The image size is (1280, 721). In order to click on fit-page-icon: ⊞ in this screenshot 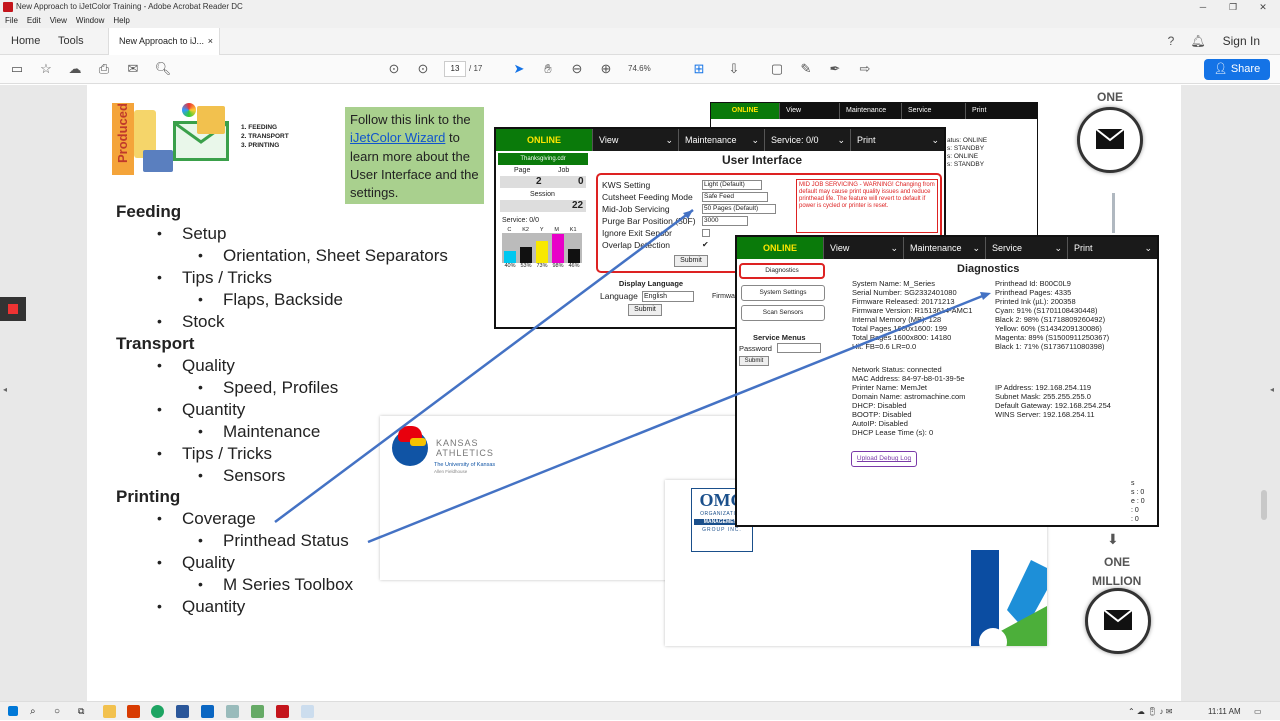, I will do `click(699, 69)`.